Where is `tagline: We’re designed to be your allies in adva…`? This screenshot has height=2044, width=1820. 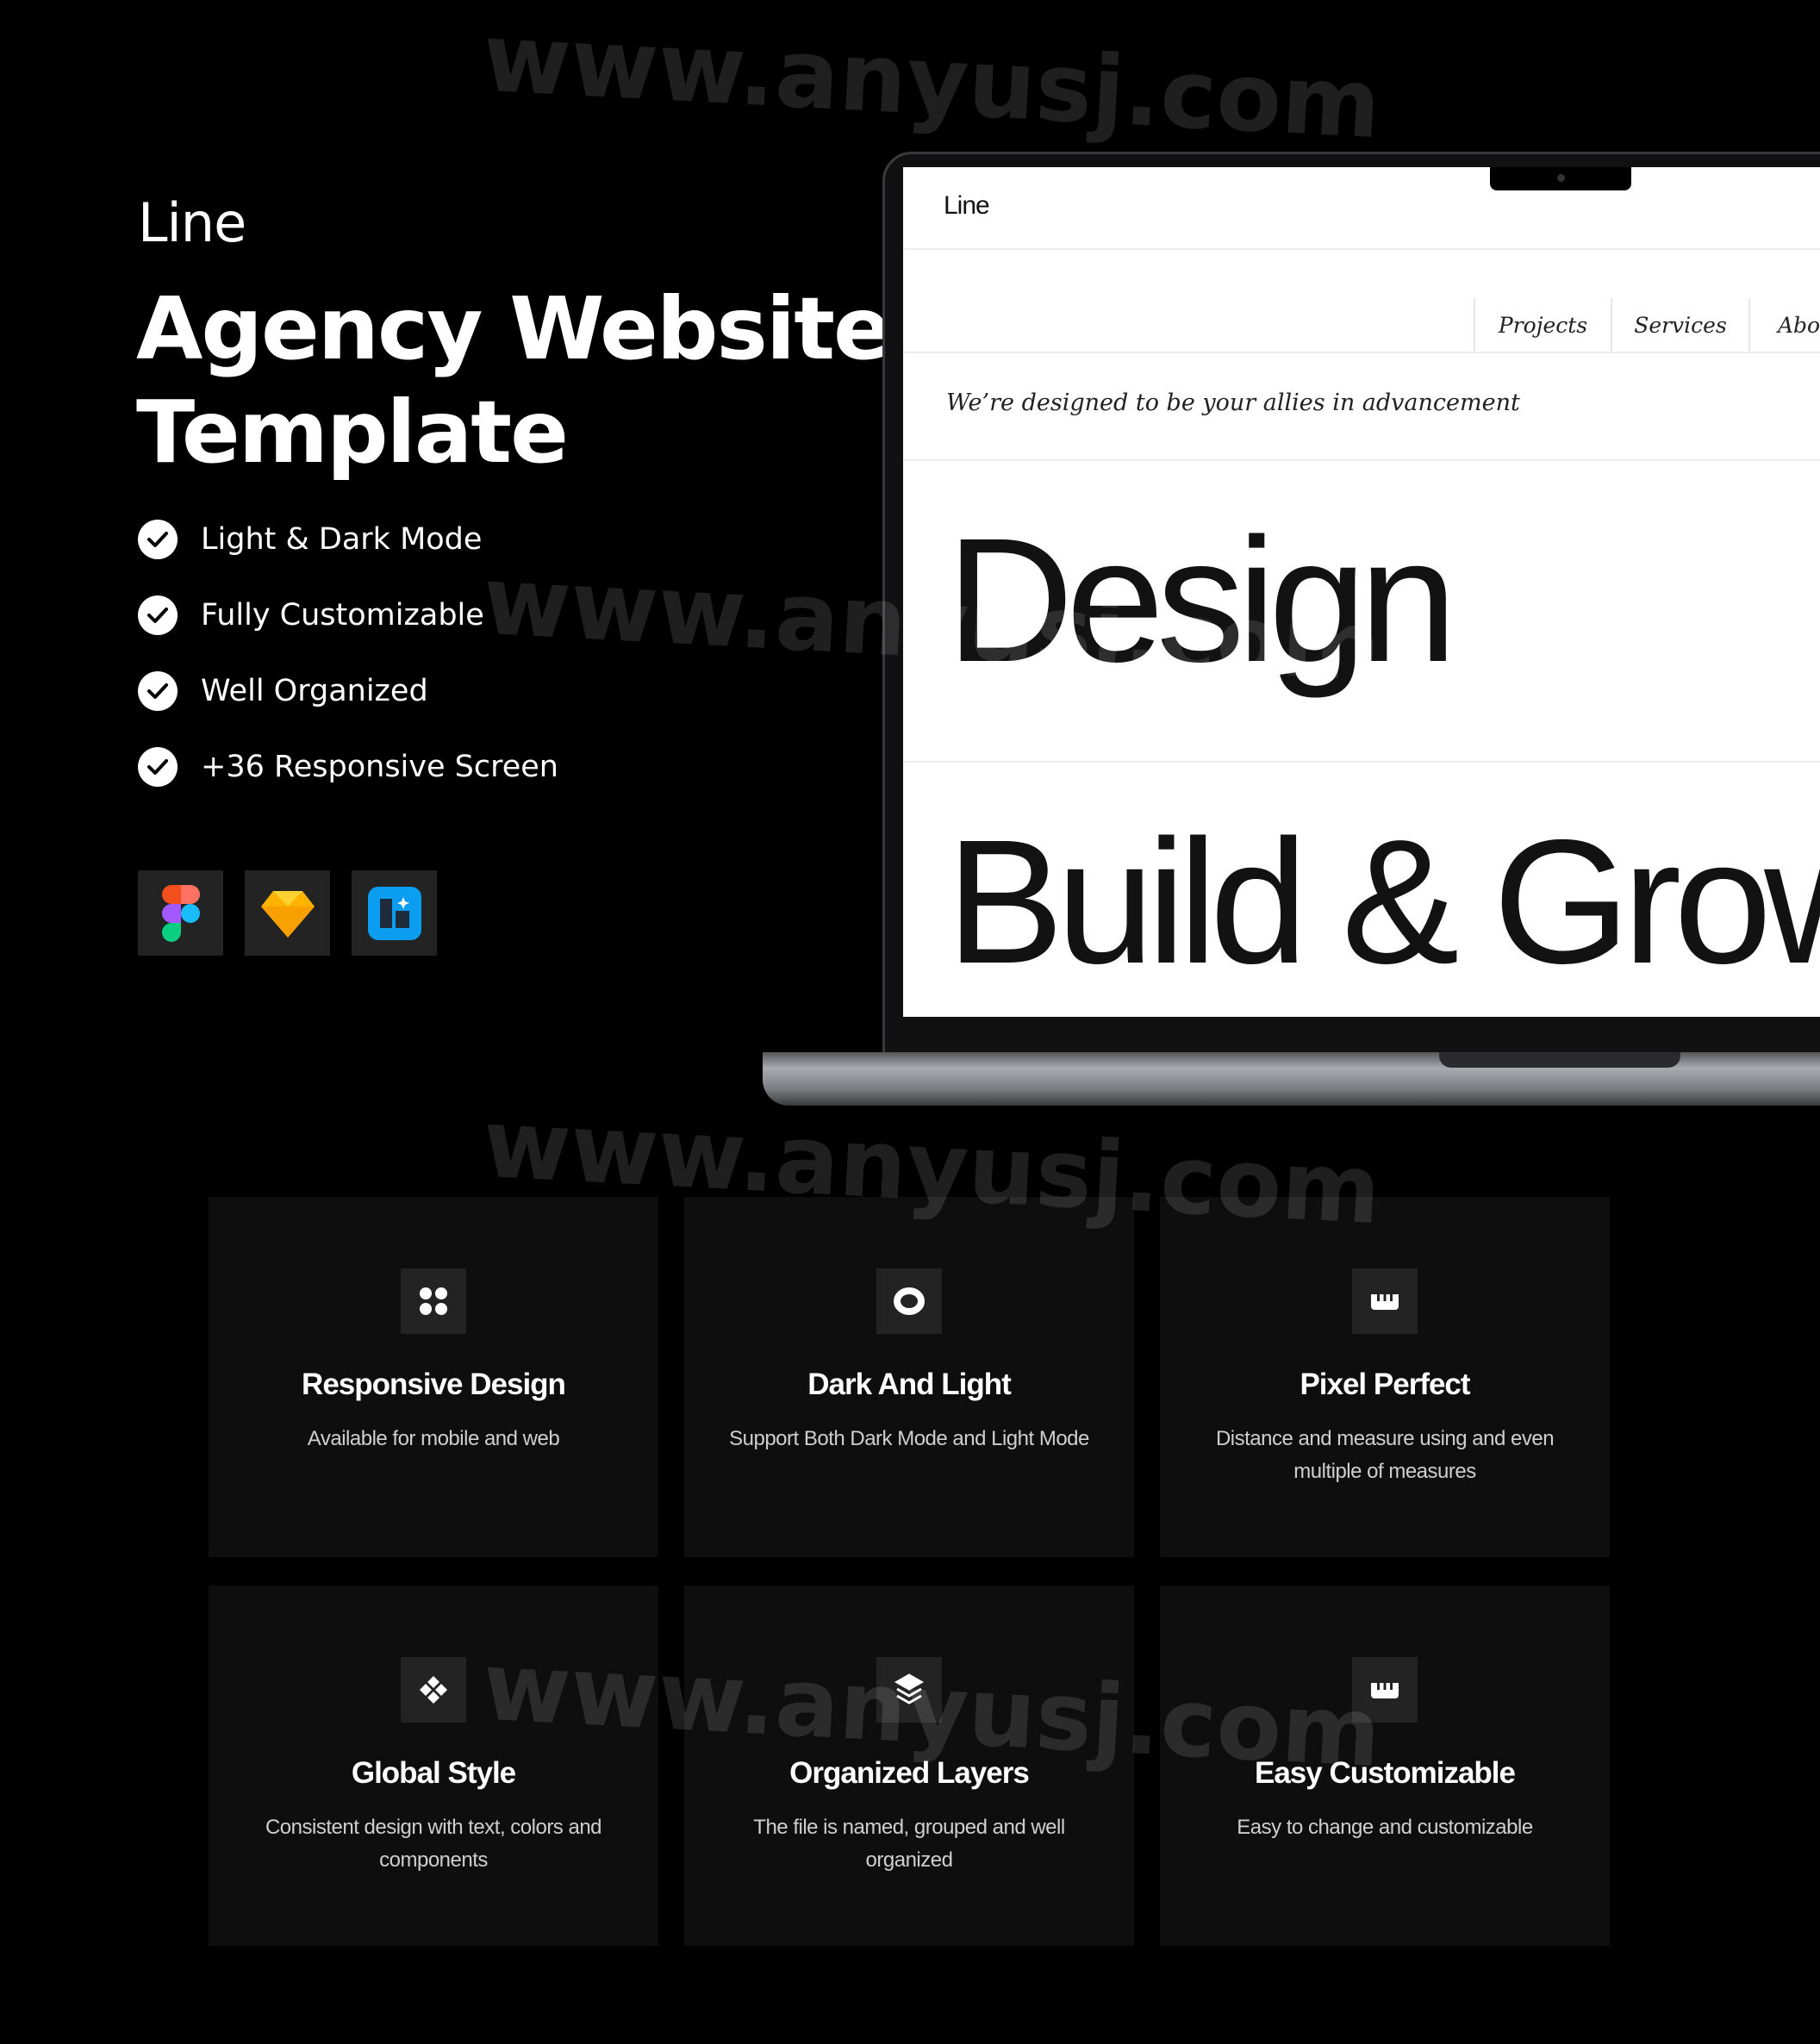 tagline: We’re designed to be your allies in adva… is located at coordinates (1233, 403).